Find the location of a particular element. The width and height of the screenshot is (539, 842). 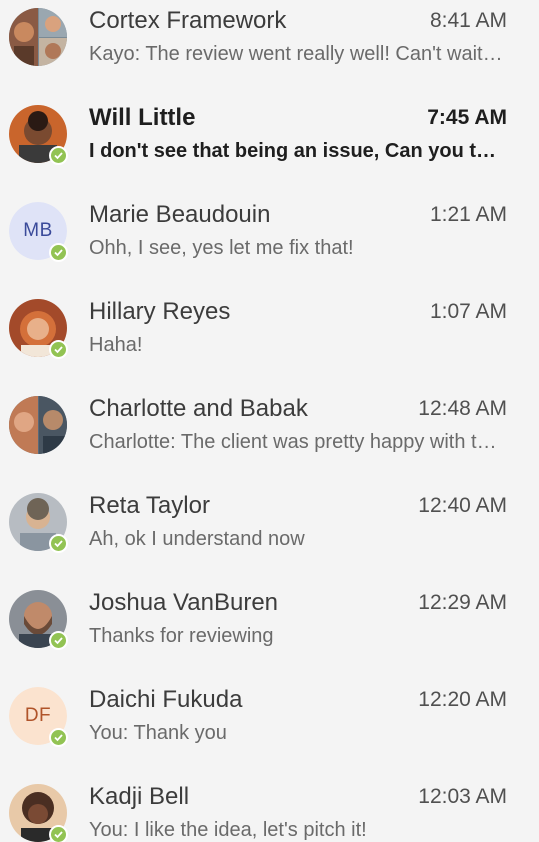

chat-preview: Ohh, I see, yes let me fix that! is located at coordinates (221, 248).